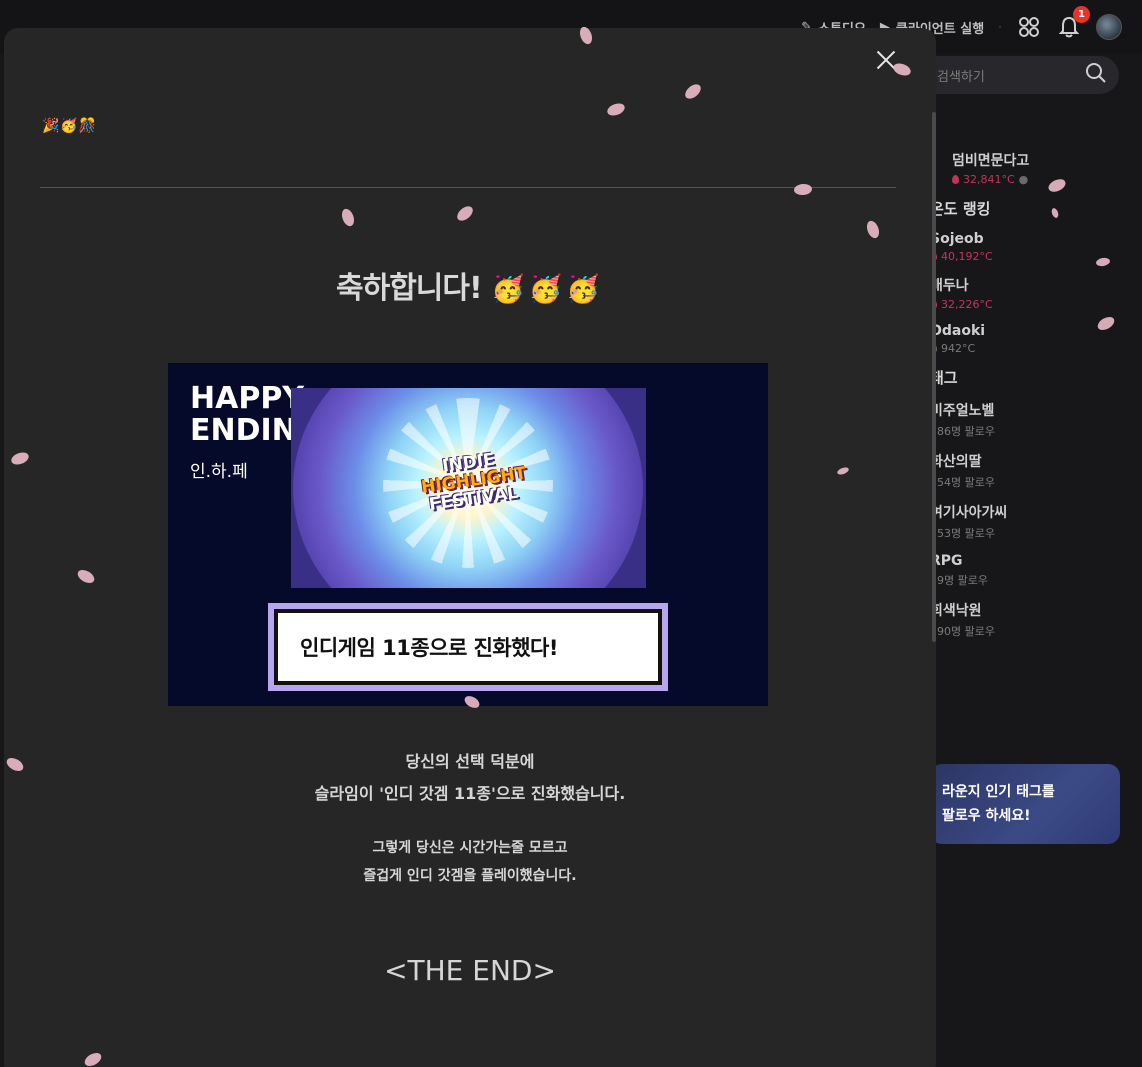 The width and height of the screenshot is (1142, 1067). What do you see at coordinates (470, 778) in the screenshot?
I see `story-paragraph-1: 당신의 선택 덕분에 슬라임이 '인디 갓겜 11종'으로 진화했습니다.` at bounding box center [470, 778].